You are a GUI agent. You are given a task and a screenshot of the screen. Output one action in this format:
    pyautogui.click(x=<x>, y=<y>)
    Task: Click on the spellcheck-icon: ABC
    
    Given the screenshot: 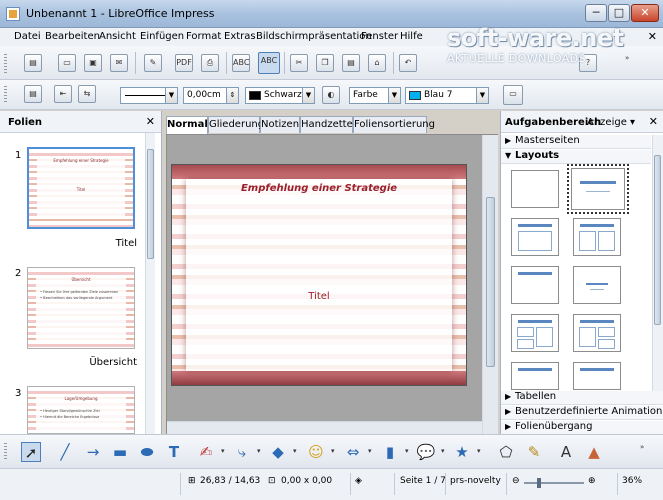 What is the action you would take?
    pyautogui.click(x=241, y=63)
    